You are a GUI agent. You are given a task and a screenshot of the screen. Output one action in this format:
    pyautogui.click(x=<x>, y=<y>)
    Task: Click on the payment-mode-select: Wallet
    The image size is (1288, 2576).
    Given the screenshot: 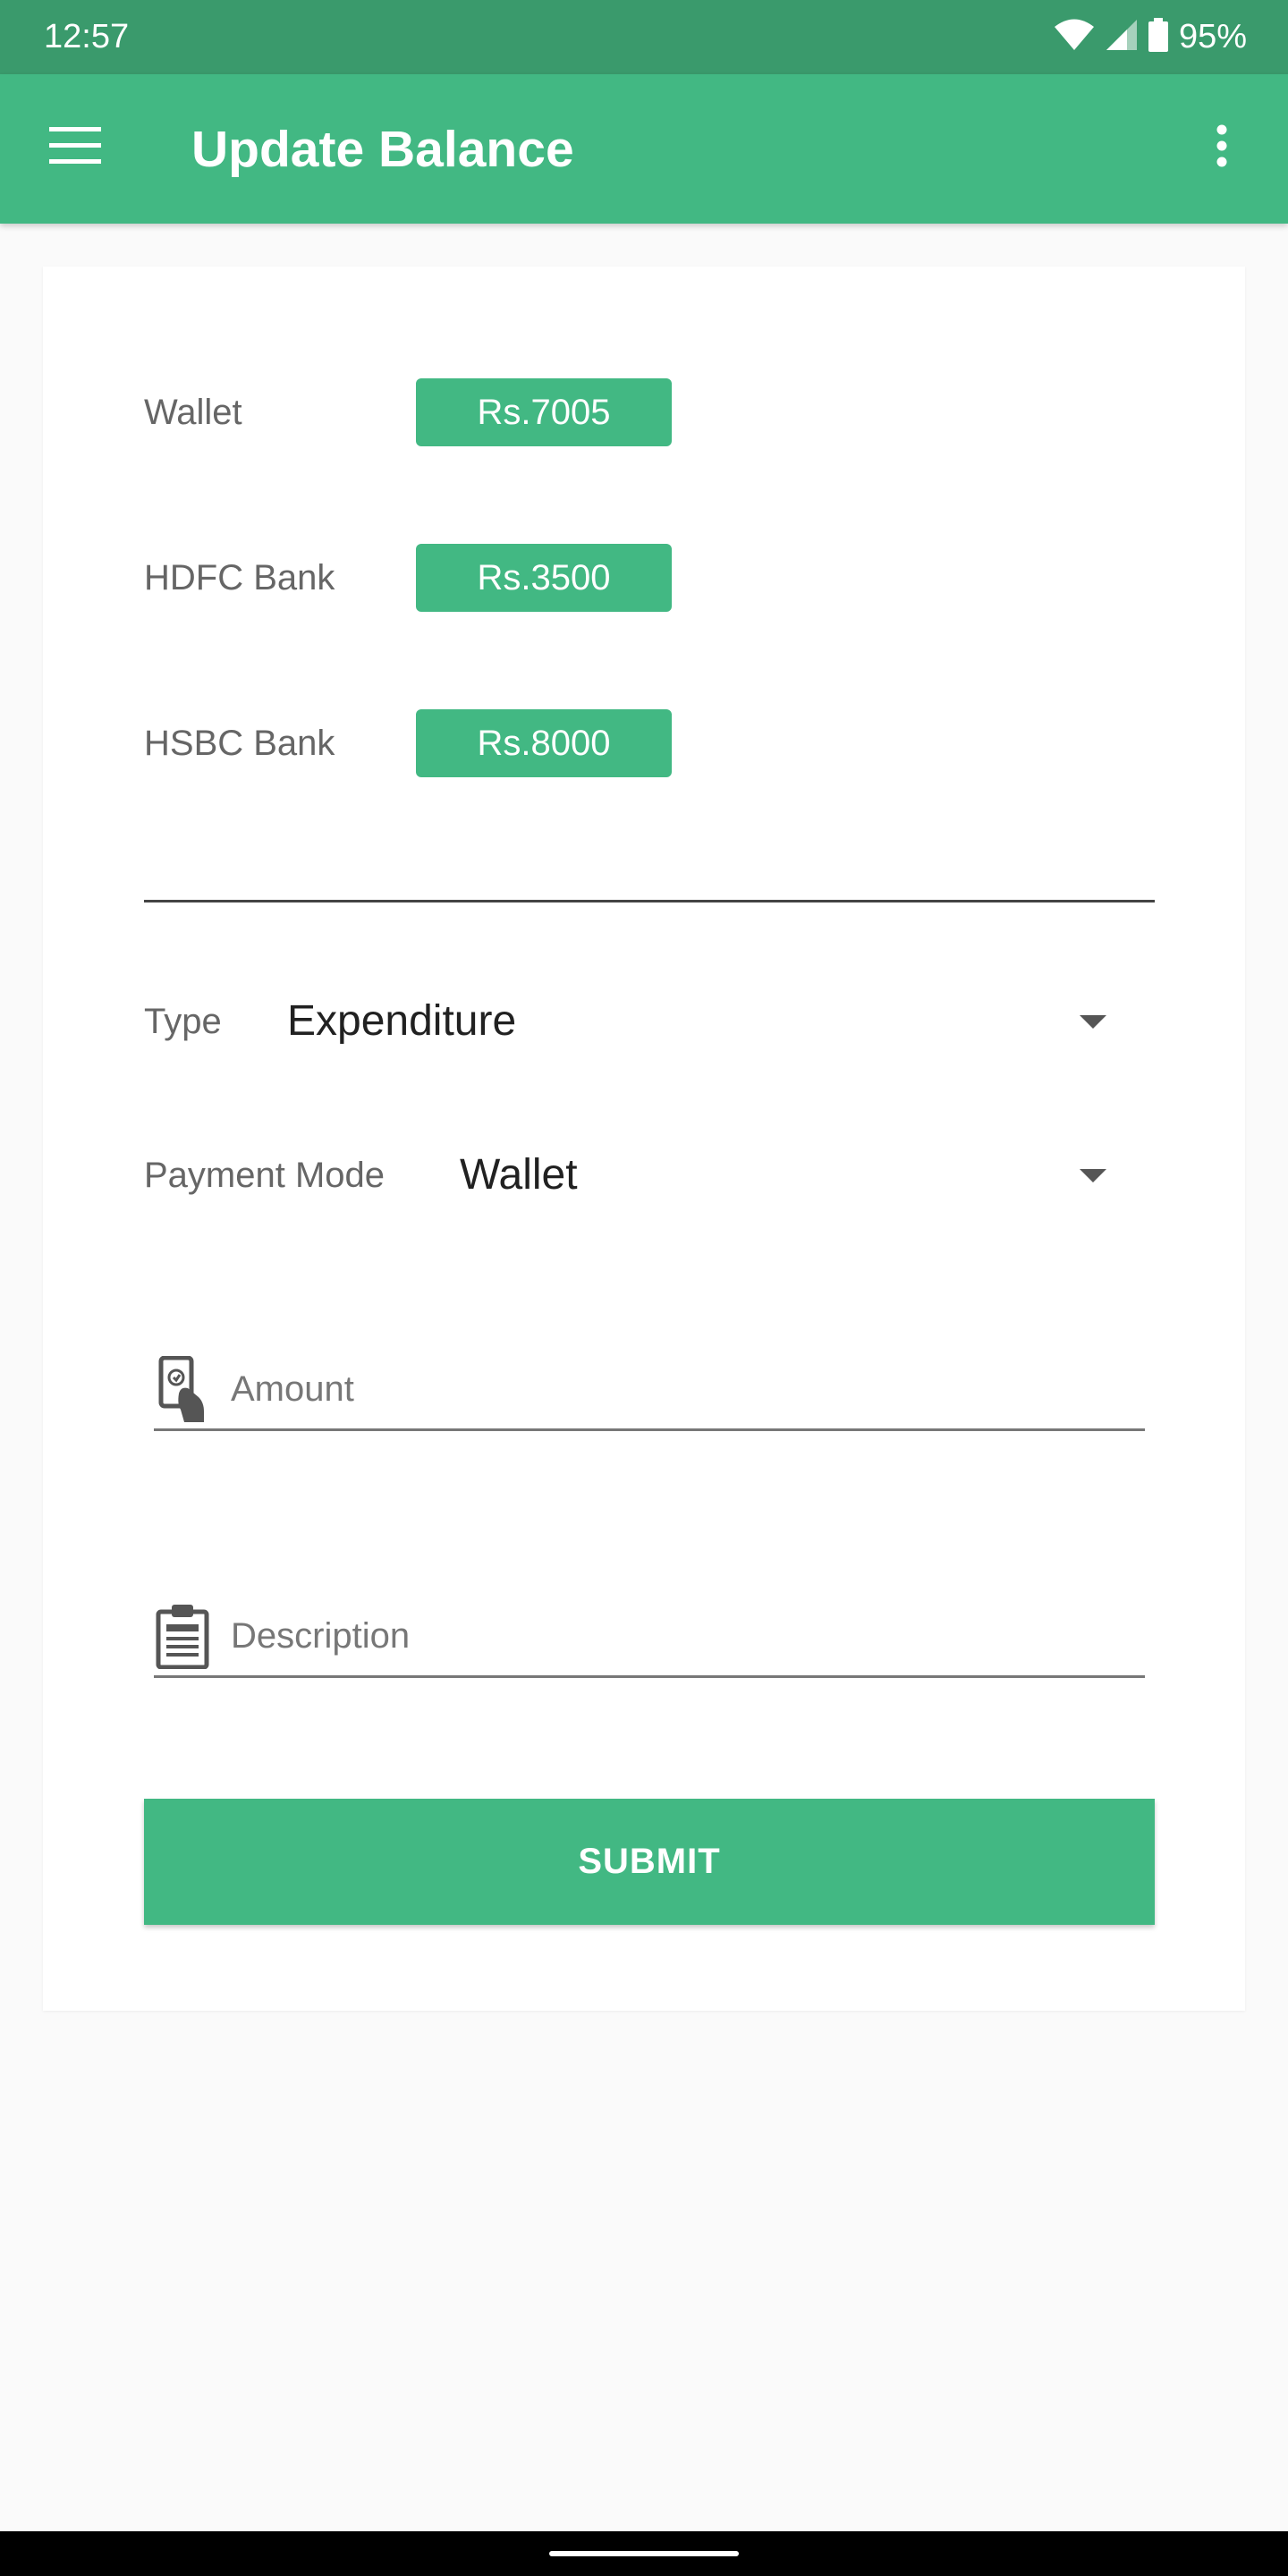 What is the action you would take?
    pyautogui.click(x=807, y=1175)
    